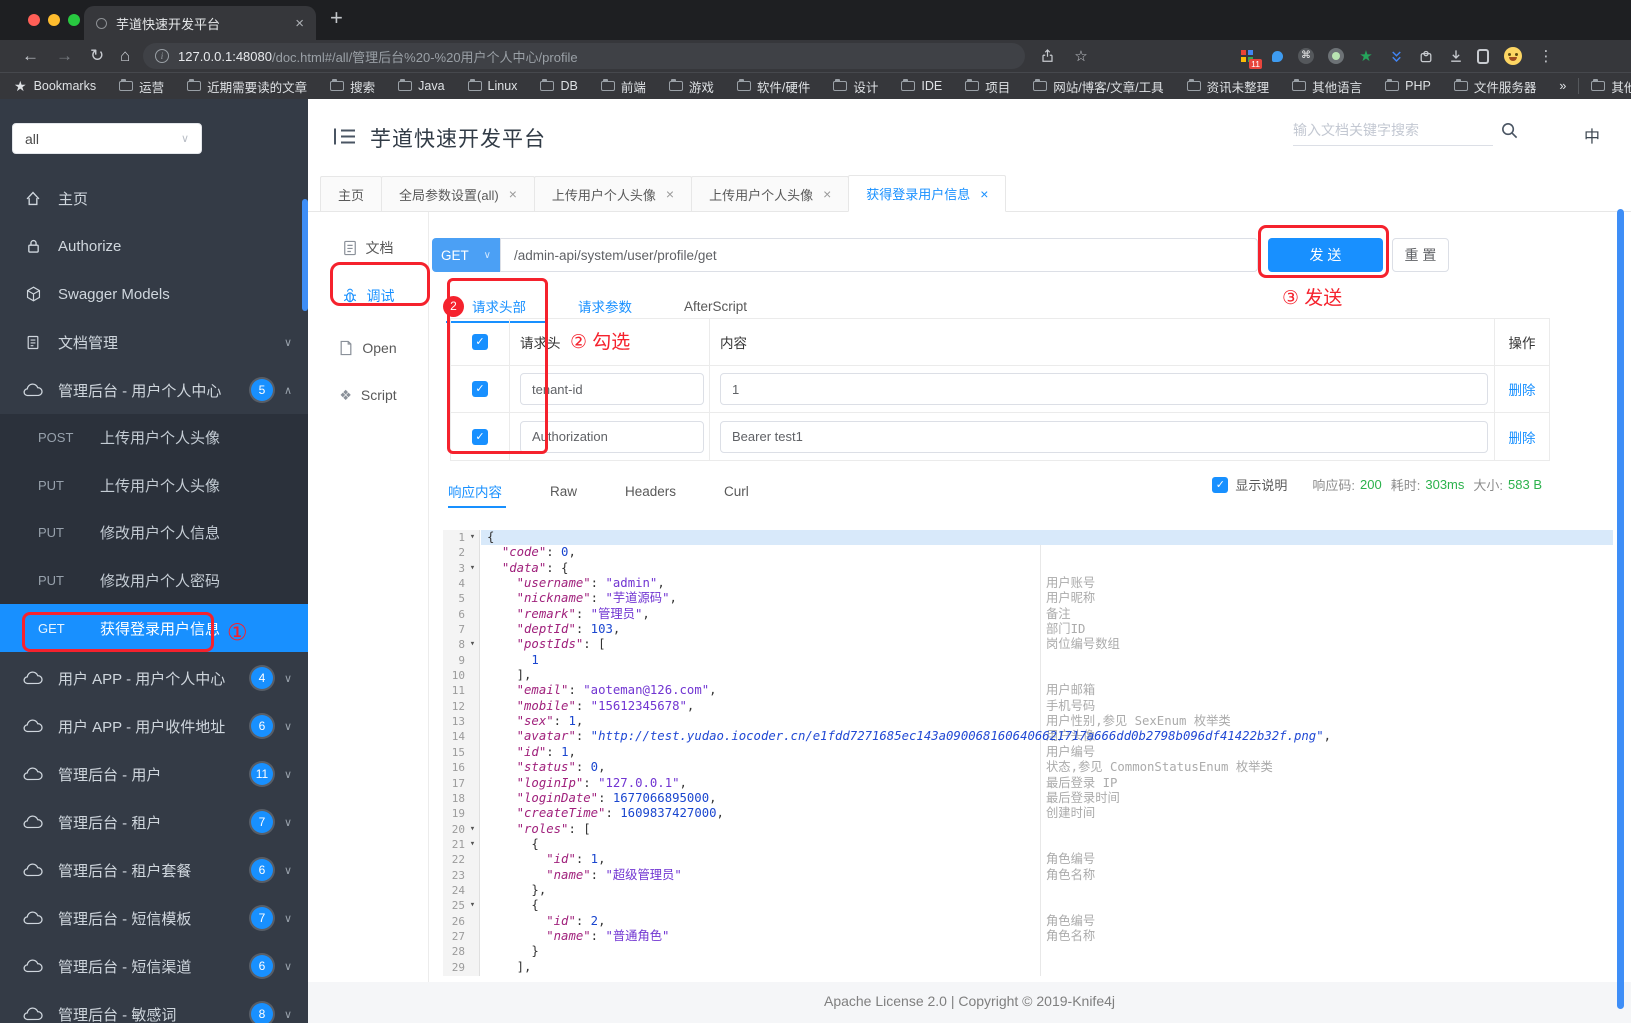  Describe the element at coordinates (154, 581) in the screenshot. I see `sidebar-operation-item: PUT 修改用户个人密码` at that location.